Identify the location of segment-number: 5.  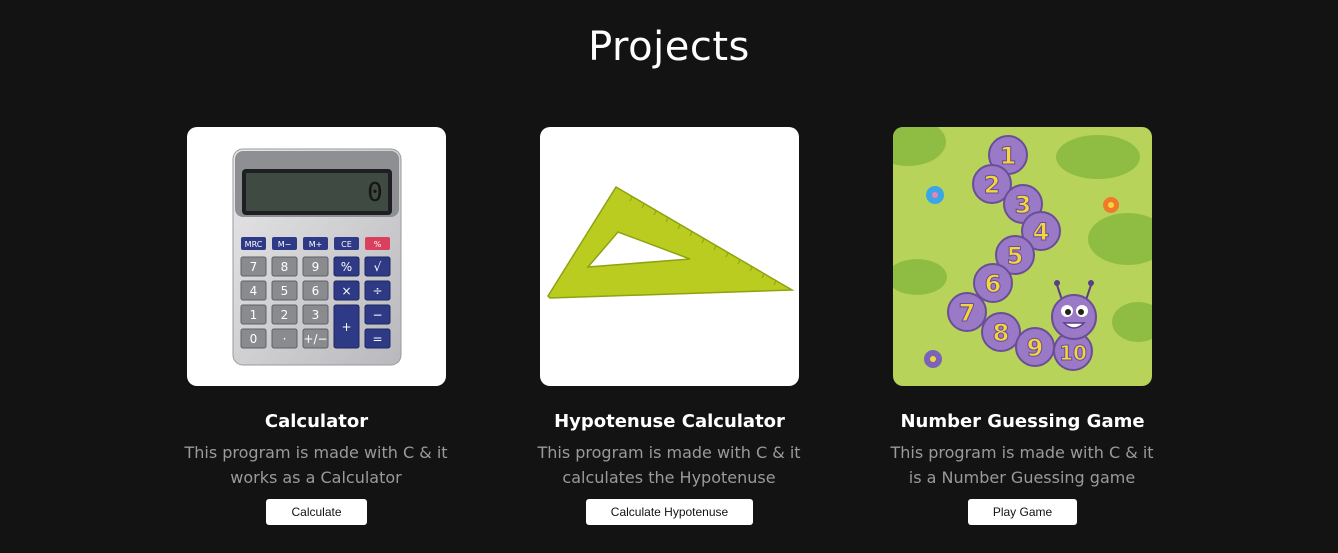
(1015, 256).